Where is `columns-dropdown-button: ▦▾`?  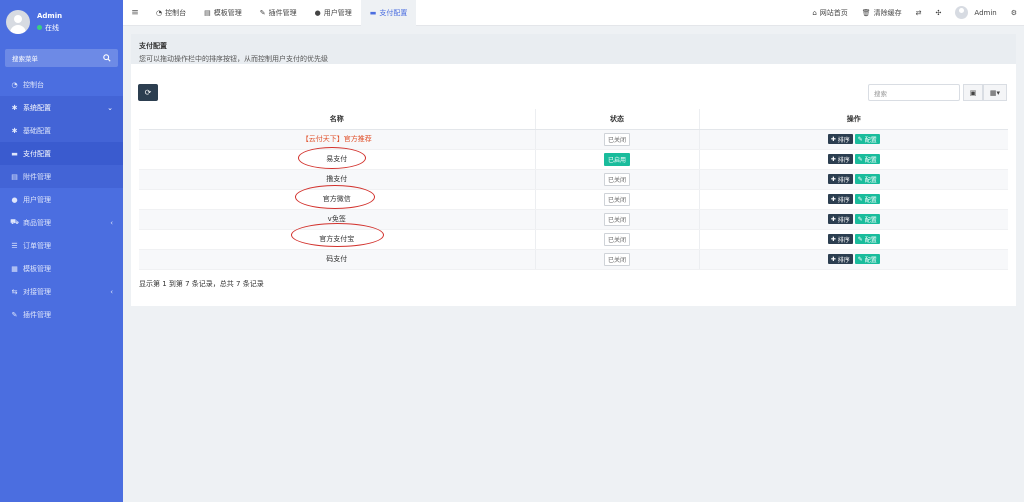 columns-dropdown-button: ▦▾ is located at coordinates (995, 92).